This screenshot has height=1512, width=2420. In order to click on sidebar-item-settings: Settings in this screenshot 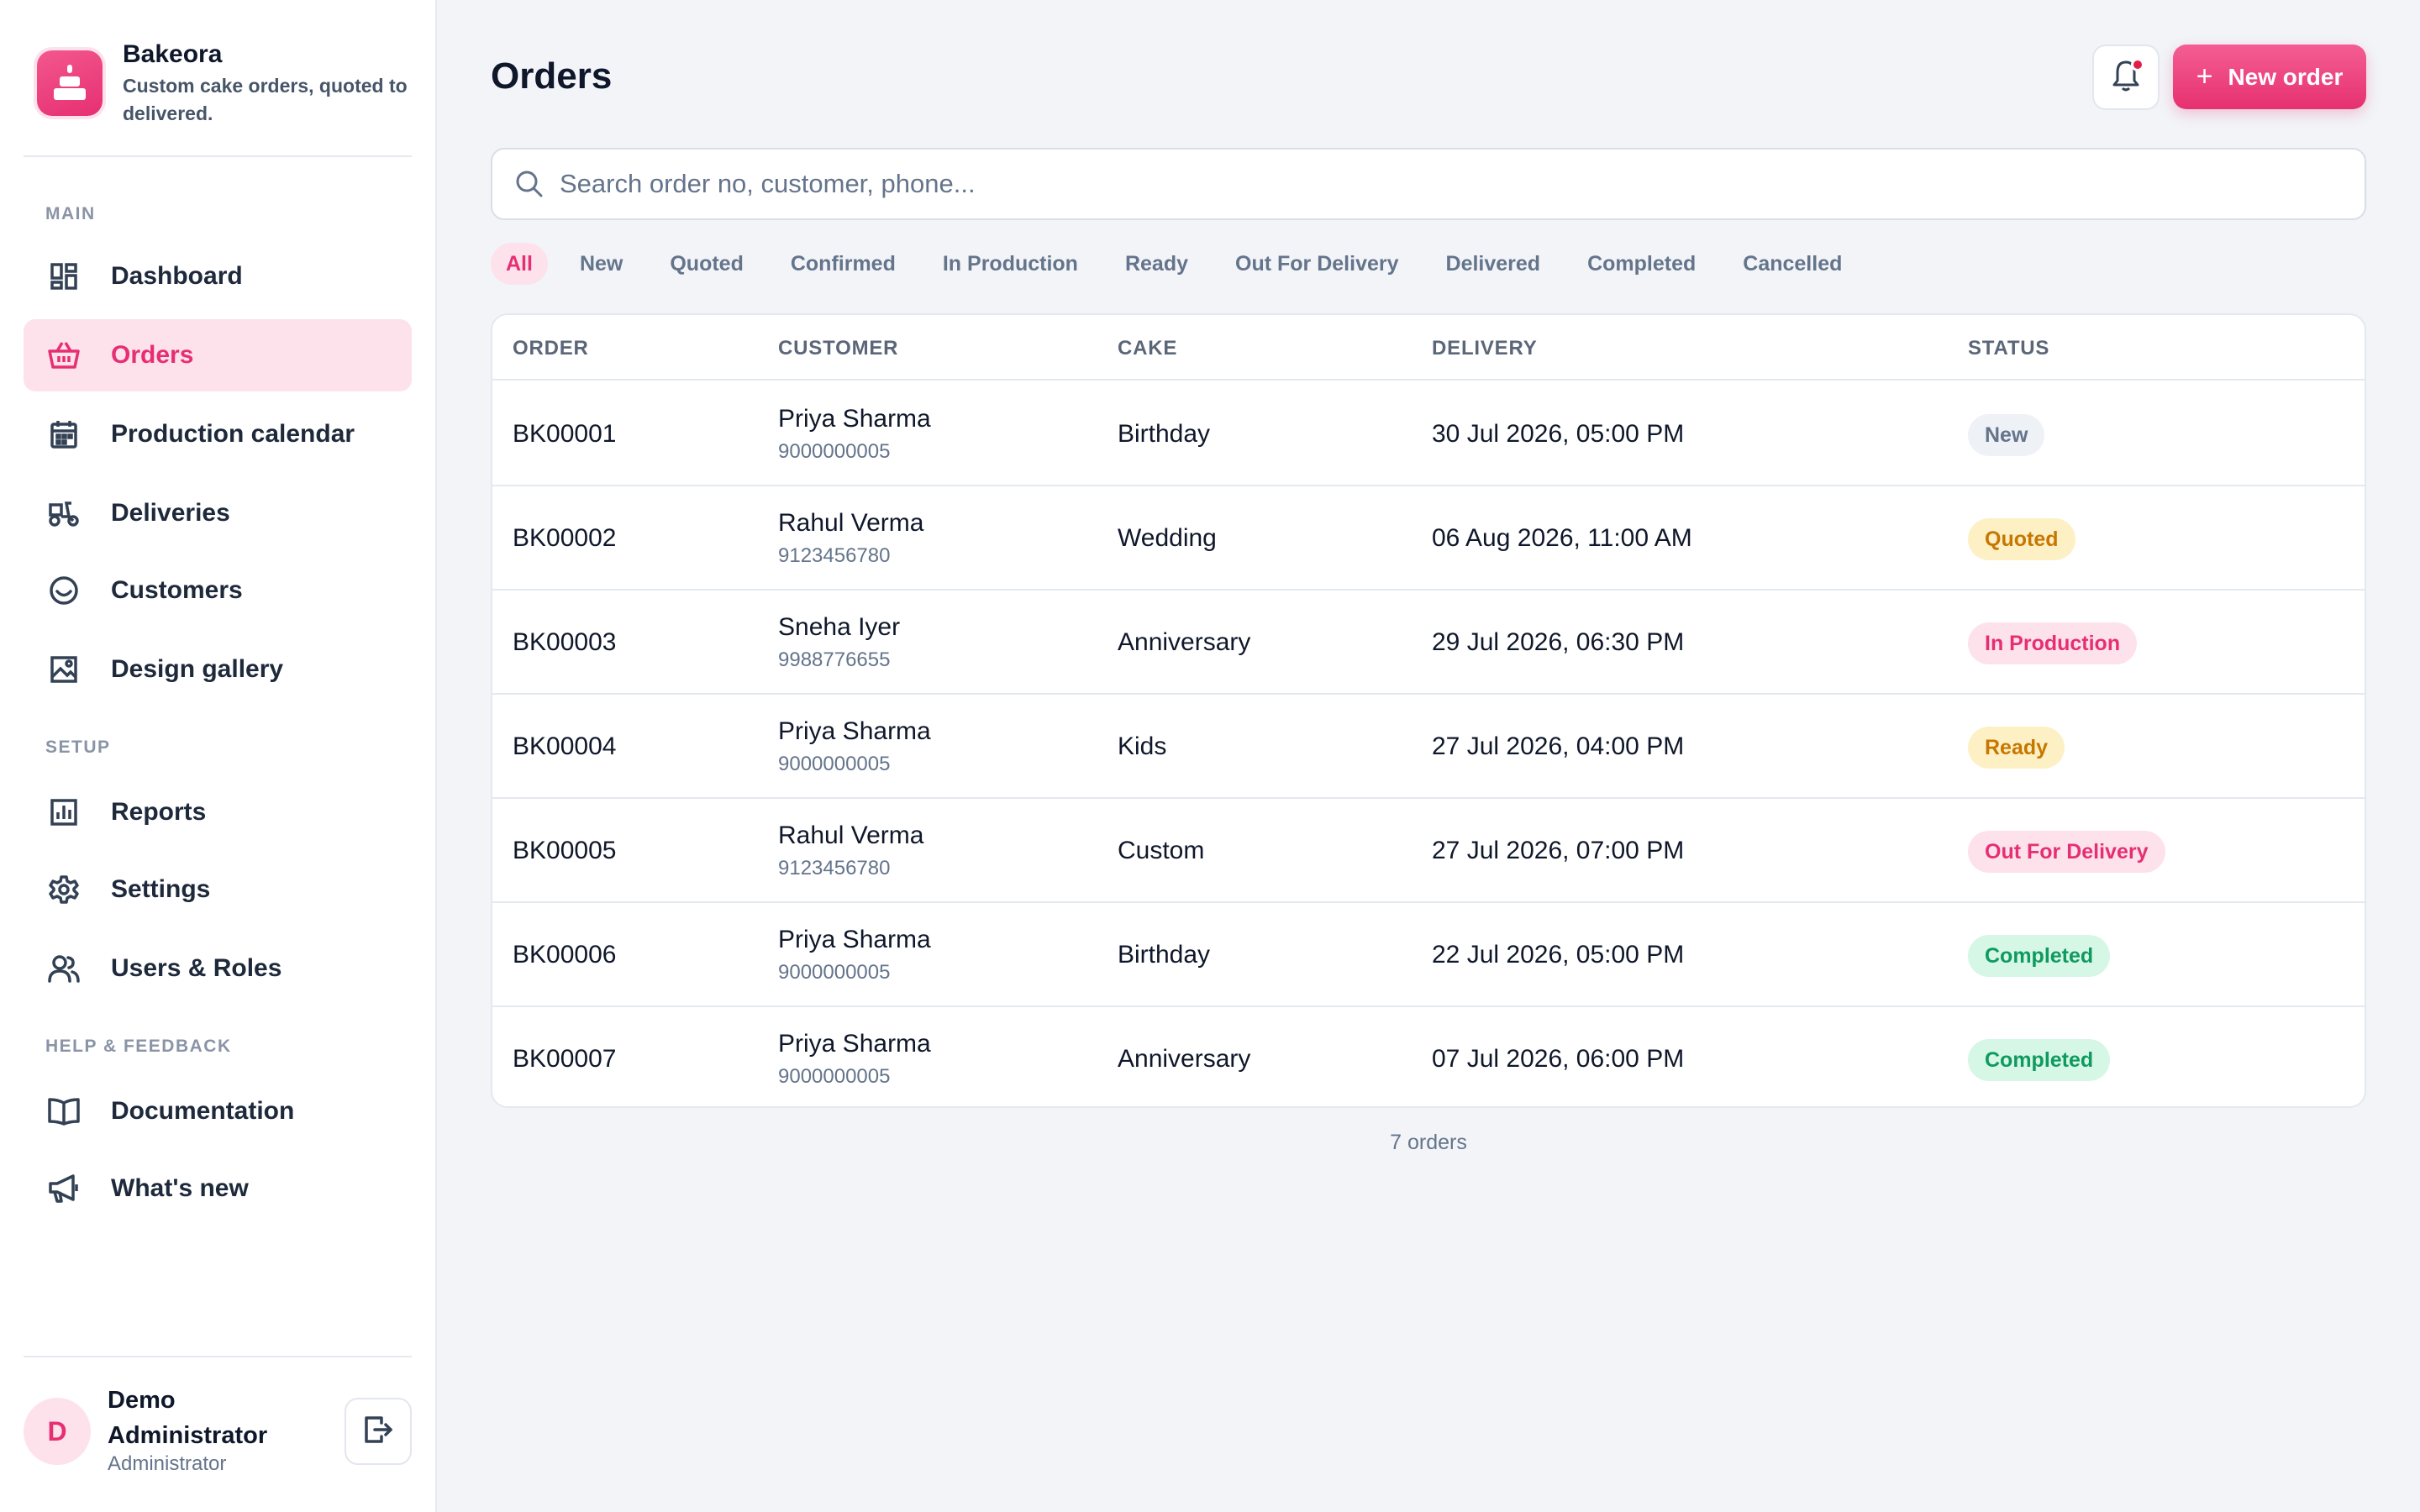, I will do `click(218, 889)`.